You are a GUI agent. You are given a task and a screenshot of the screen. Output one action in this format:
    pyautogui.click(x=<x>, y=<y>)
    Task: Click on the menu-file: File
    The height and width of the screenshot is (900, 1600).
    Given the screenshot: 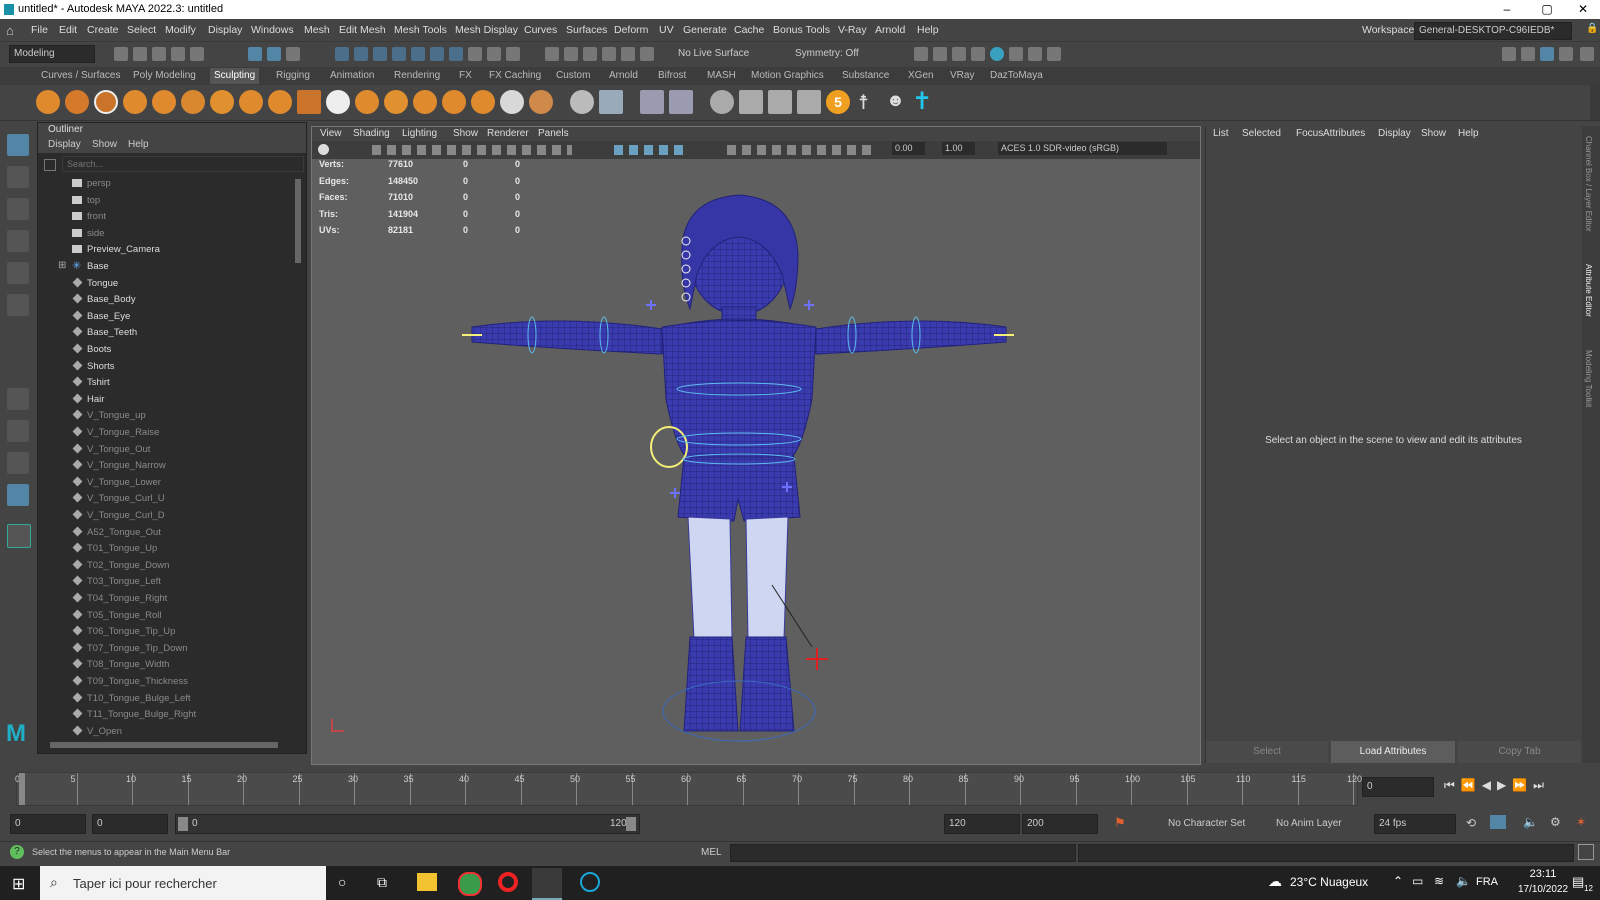 What is the action you would take?
    pyautogui.click(x=39, y=30)
    